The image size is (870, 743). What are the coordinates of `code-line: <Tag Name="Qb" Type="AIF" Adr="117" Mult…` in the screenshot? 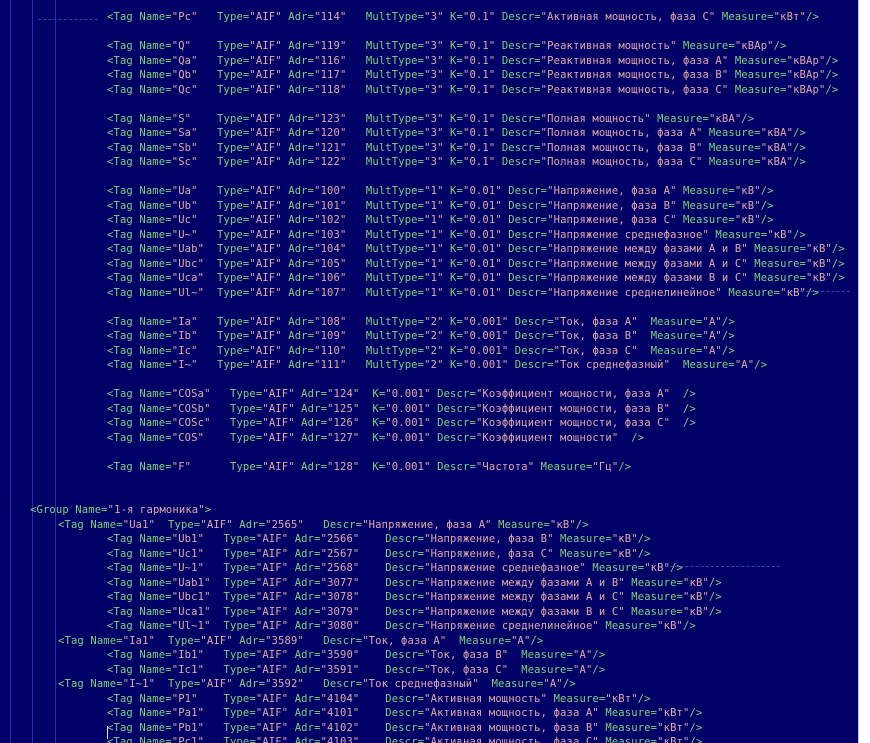 It's located at (472, 75).